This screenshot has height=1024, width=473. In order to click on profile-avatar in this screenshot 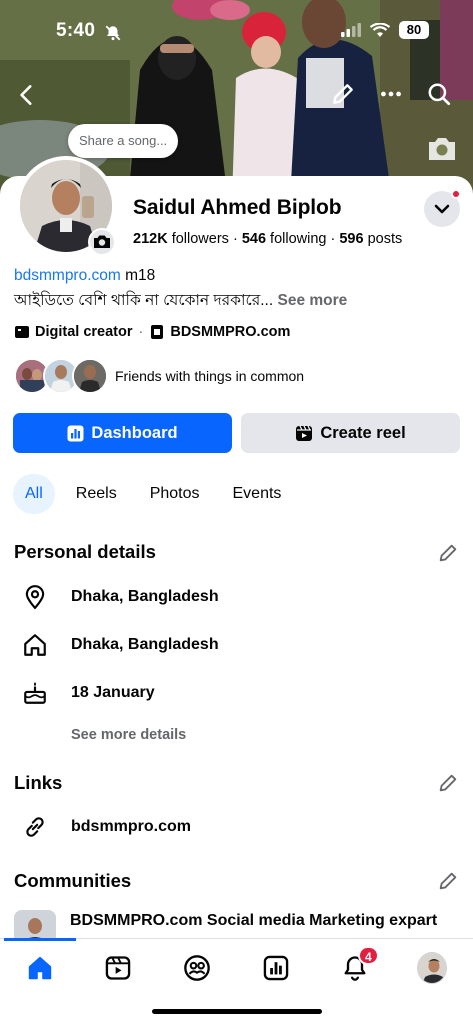, I will do `click(432, 968)`.